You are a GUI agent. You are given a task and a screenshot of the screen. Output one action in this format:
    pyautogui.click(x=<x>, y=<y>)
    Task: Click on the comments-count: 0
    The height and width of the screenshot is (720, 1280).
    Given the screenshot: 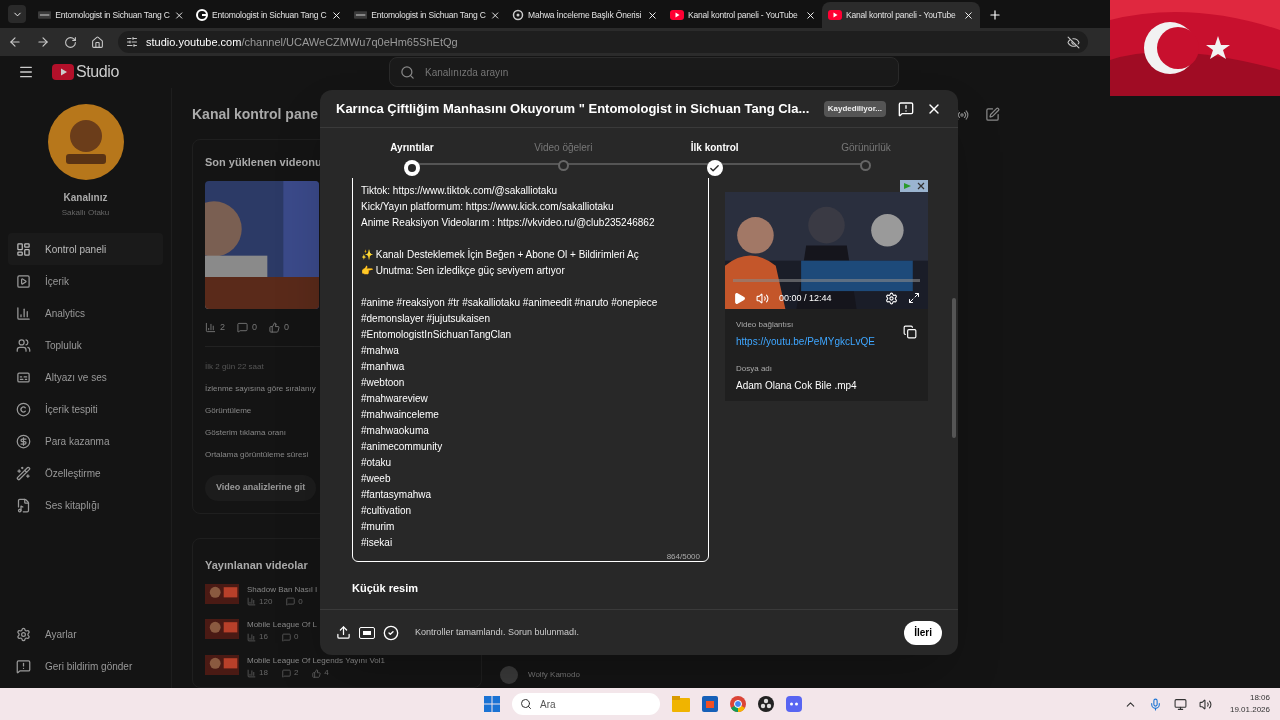 What is the action you would take?
    pyautogui.click(x=296, y=637)
    